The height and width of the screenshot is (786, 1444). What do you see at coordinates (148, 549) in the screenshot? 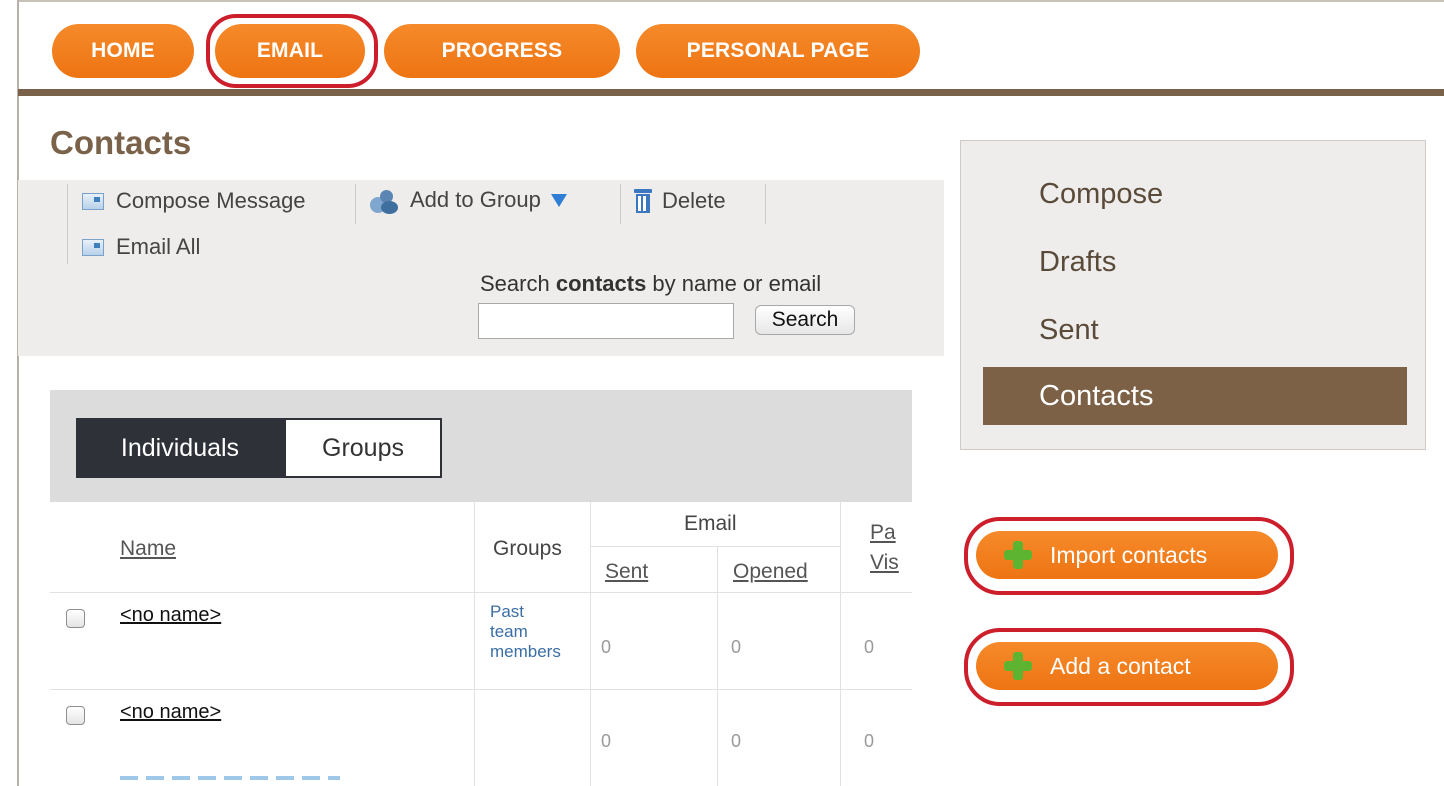
I see `name-column-header: Name` at bounding box center [148, 549].